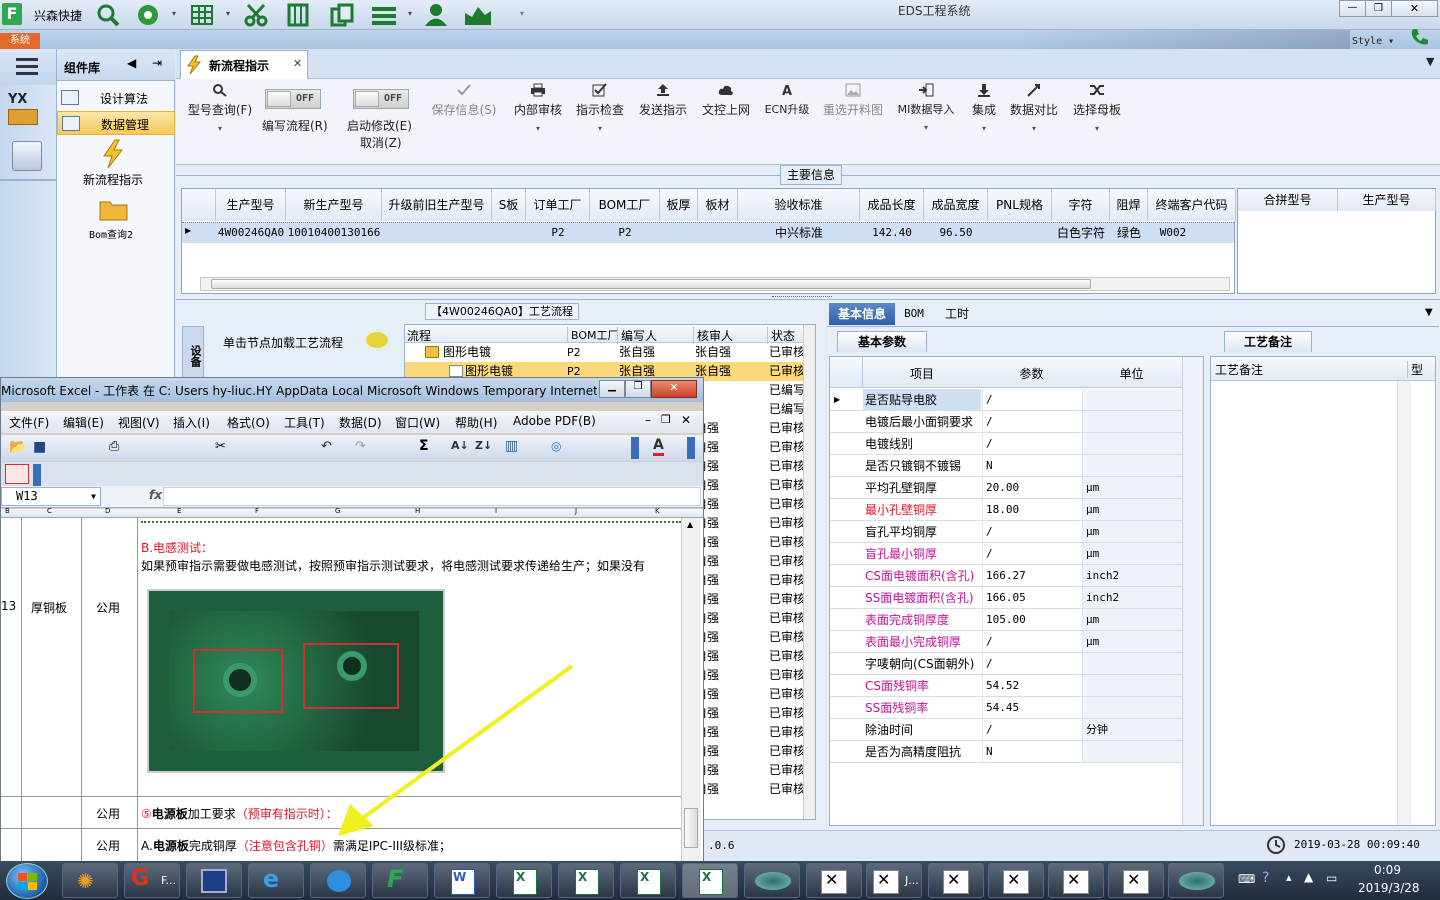 This screenshot has width=1440, height=900. Describe the element at coordinates (657, 511) in the screenshot. I see `col-header-k: K` at that location.